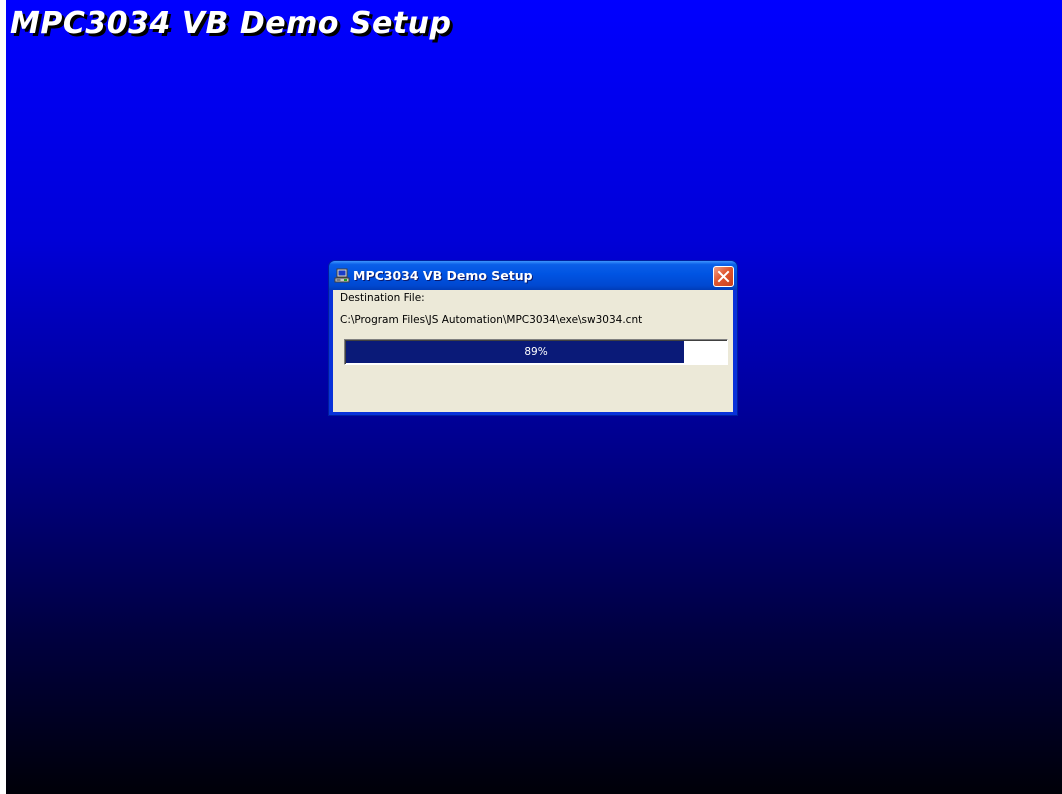 The height and width of the screenshot is (794, 1062). What do you see at coordinates (231, 23) in the screenshot?
I see `setup-banner-title: MPC3034 VB Demo Setup` at bounding box center [231, 23].